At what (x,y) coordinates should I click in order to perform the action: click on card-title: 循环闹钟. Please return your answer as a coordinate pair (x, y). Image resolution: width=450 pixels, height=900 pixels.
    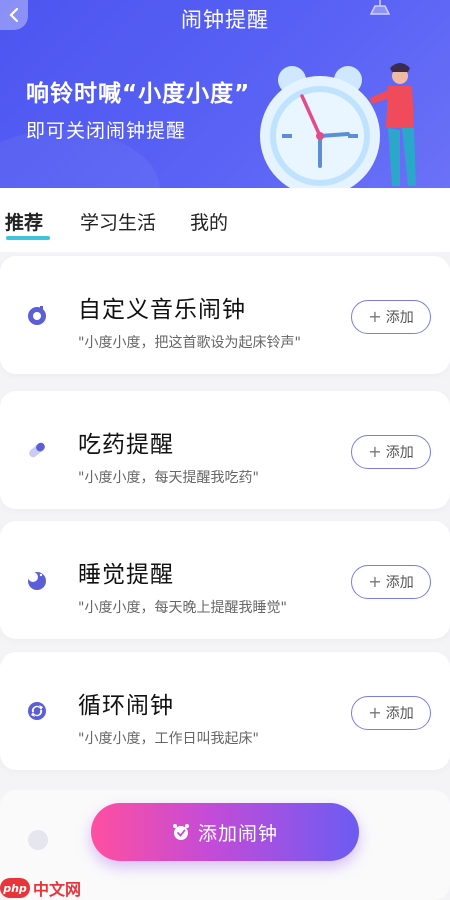
    Looking at the image, I should click on (126, 706).